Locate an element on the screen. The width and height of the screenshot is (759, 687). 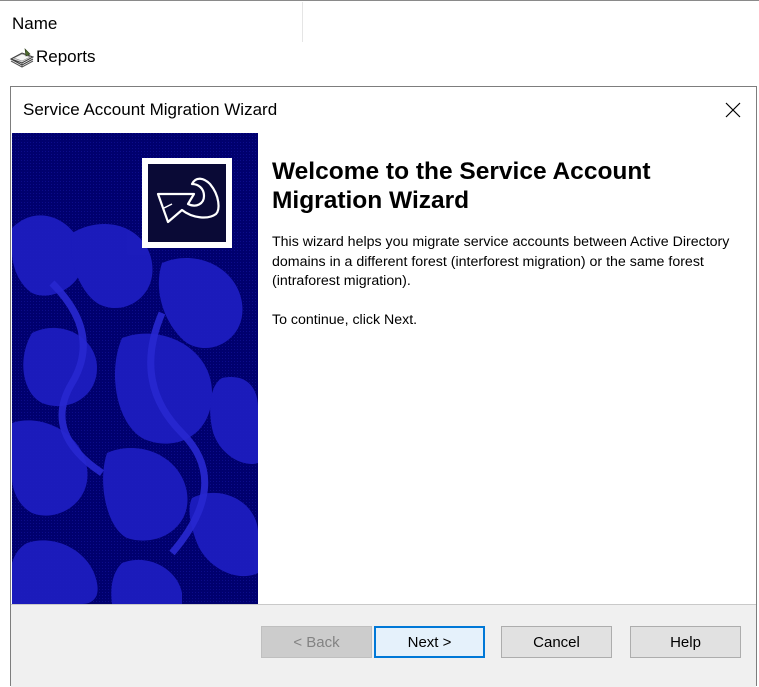
back-button: < Back is located at coordinates (316, 642).